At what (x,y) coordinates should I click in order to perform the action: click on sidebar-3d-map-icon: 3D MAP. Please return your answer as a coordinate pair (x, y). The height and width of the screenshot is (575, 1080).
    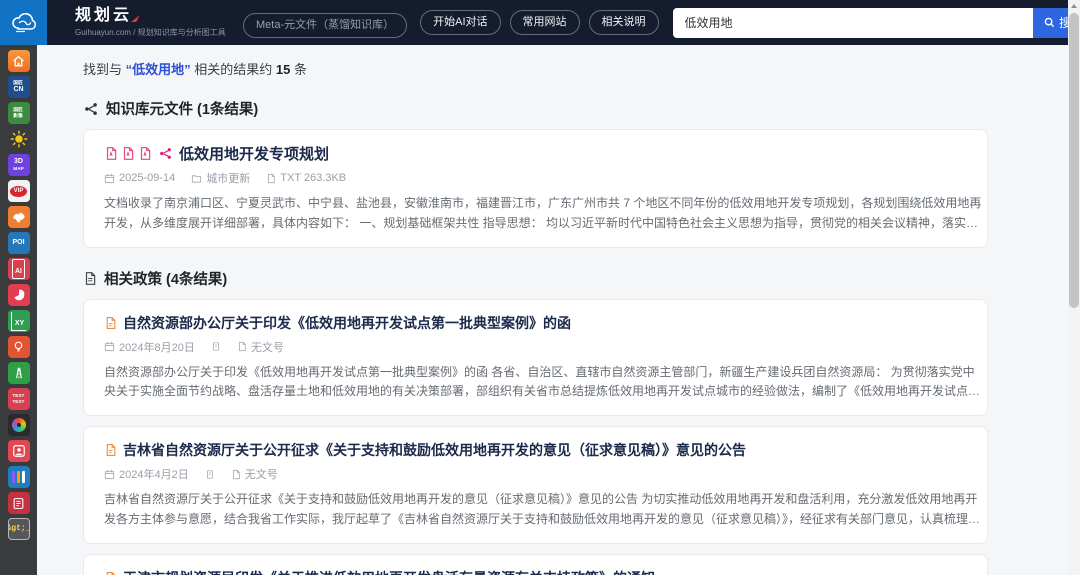
    Looking at the image, I should click on (18, 165).